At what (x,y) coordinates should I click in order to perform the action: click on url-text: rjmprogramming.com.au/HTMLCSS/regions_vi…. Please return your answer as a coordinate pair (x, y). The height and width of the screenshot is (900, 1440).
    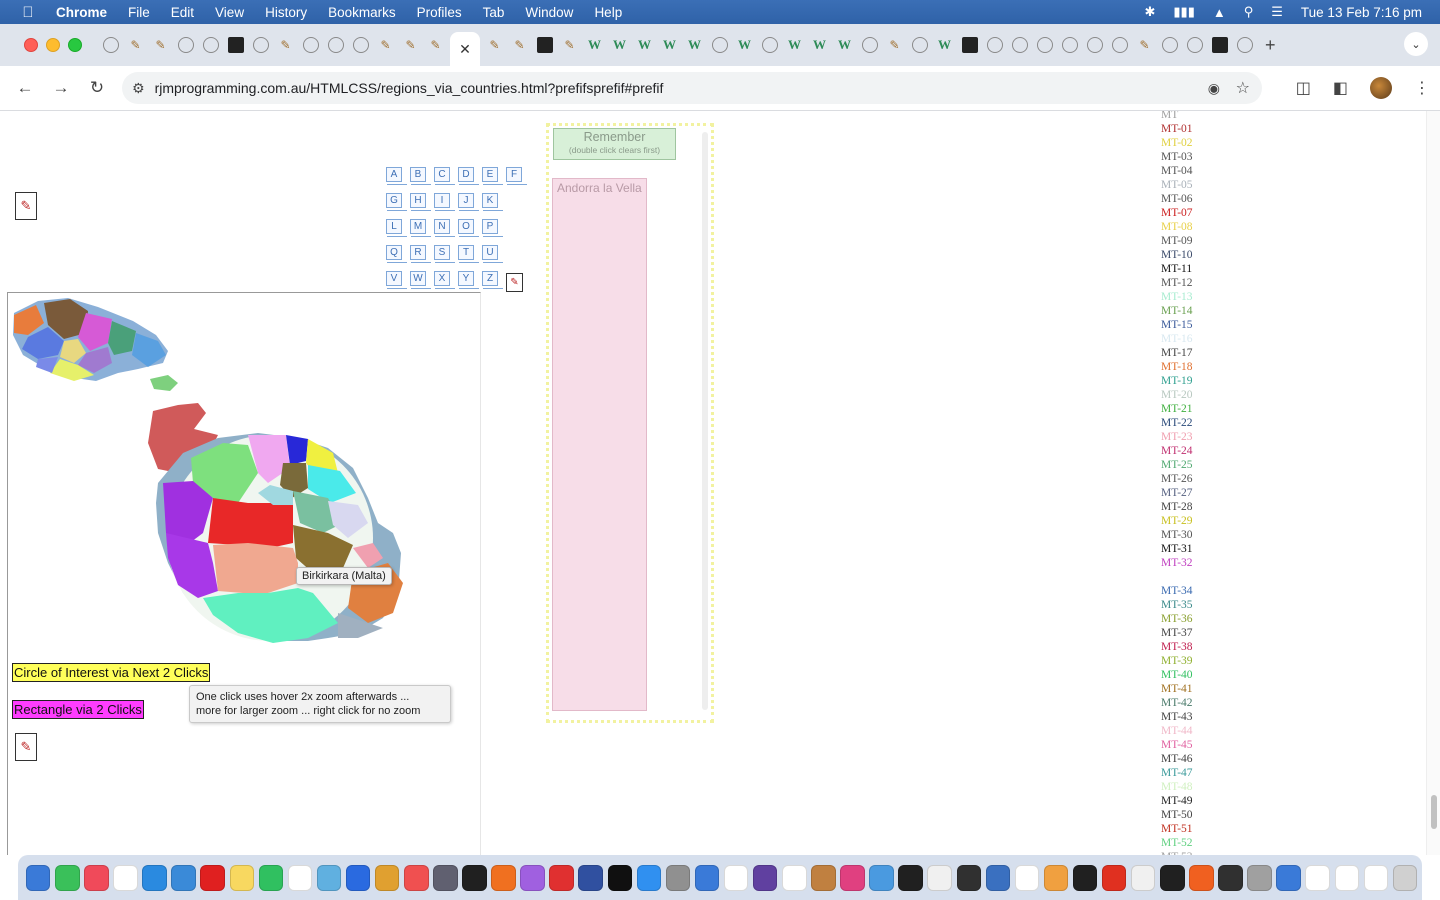
    Looking at the image, I should click on (409, 88).